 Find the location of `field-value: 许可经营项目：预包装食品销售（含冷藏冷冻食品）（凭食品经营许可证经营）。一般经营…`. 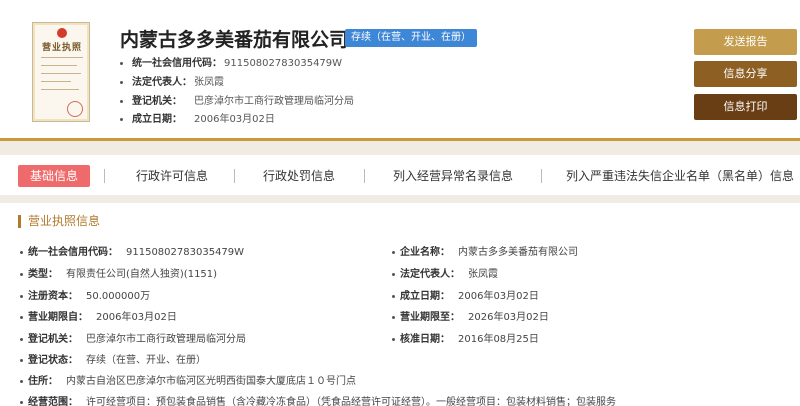

field-value: 许可经营项目：预包装食品销售（含冷藏冷冻食品）（凭食品经营许可证经营）。一般经营… is located at coordinates (351, 401).